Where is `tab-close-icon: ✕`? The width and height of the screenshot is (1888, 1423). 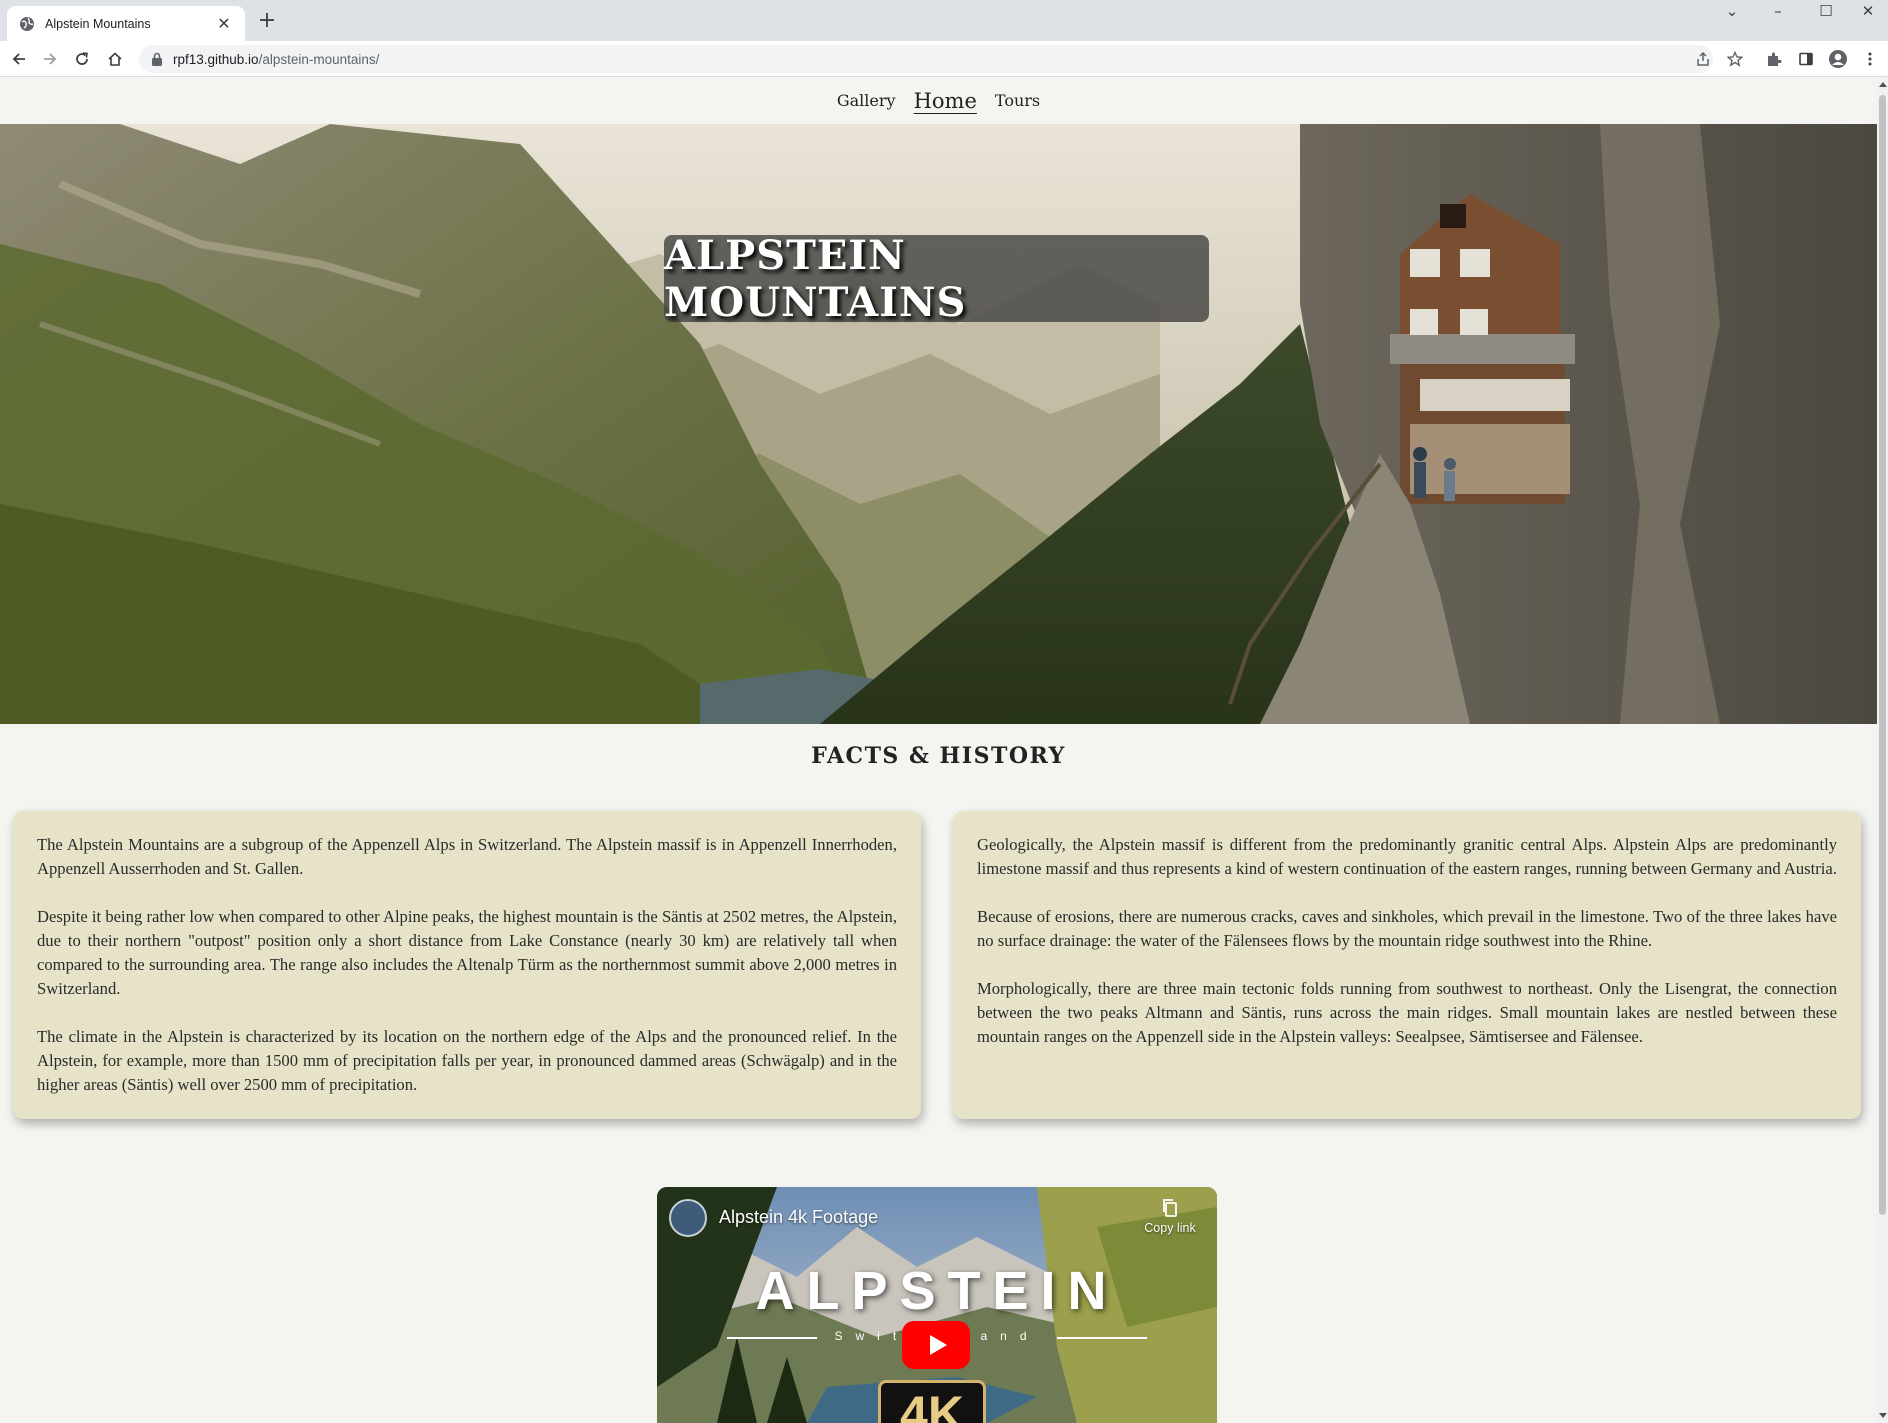
tab-close-icon: ✕ is located at coordinates (224, 23).